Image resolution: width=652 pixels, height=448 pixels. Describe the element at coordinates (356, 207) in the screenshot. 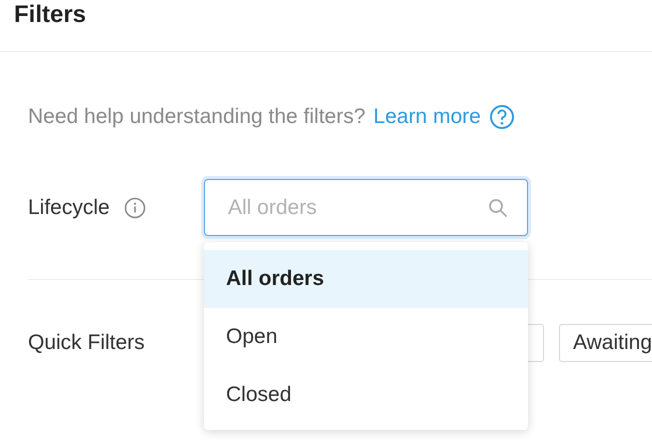

I see `search-input: All orders` at that location.